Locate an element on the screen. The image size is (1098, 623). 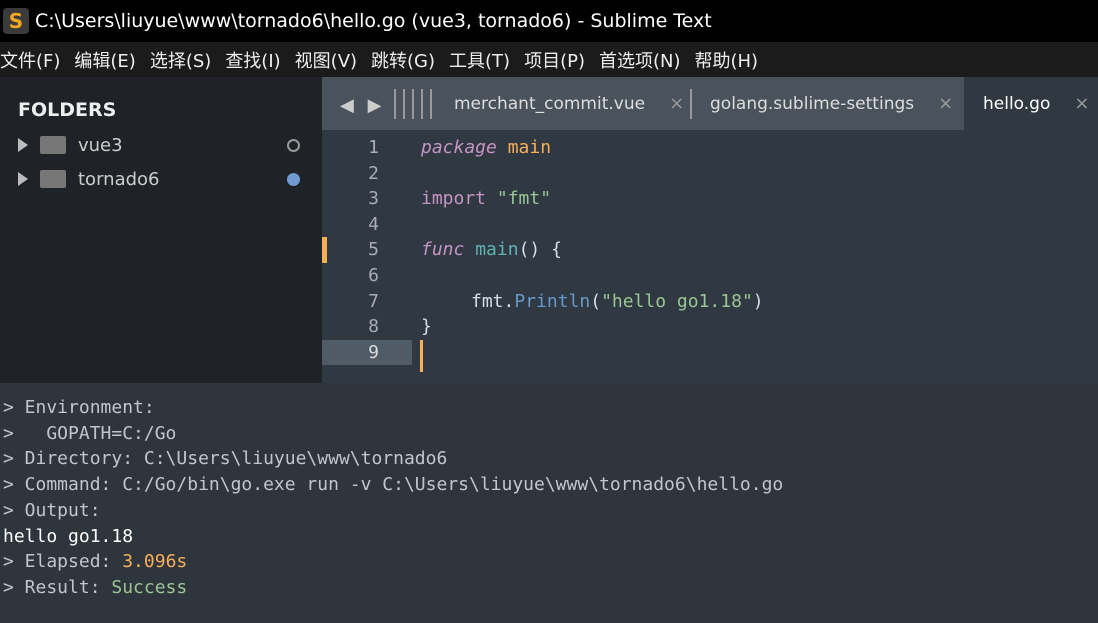
string: "fmt" is located at coordinates (524, 199).